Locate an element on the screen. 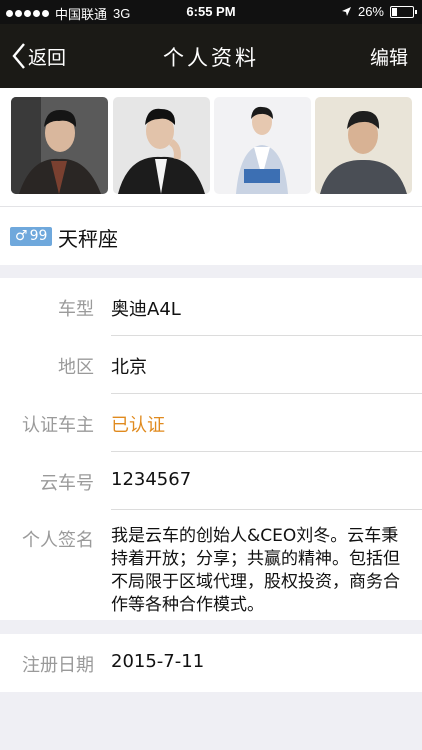  car-model-value: 奥迪A4L is located at coordinates (146, 309).